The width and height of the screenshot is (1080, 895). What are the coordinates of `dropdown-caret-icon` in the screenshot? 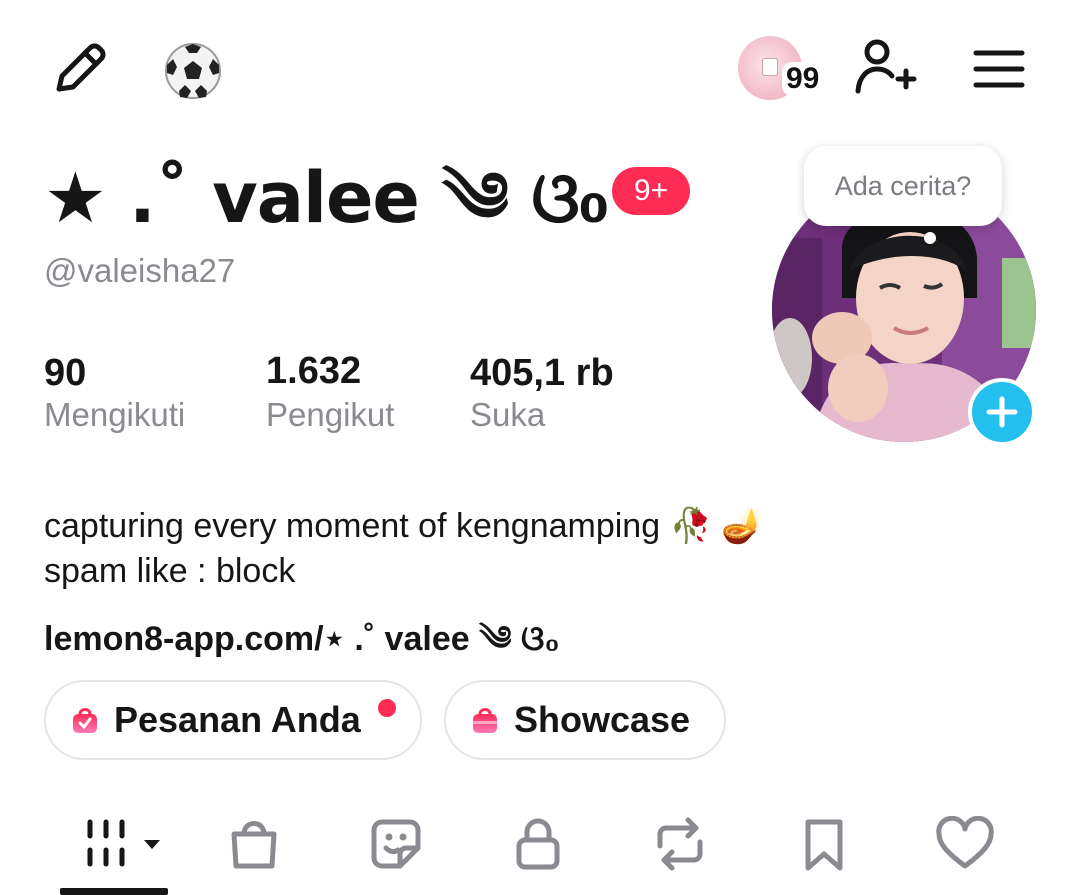 It's located at (152, 844).